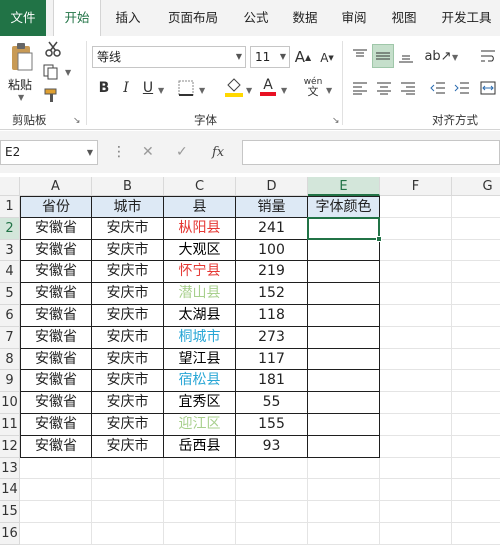 The width and height of the screenshot is (500, 545). I want to click on table-cell-county: 迎江区, so click(200, 425).